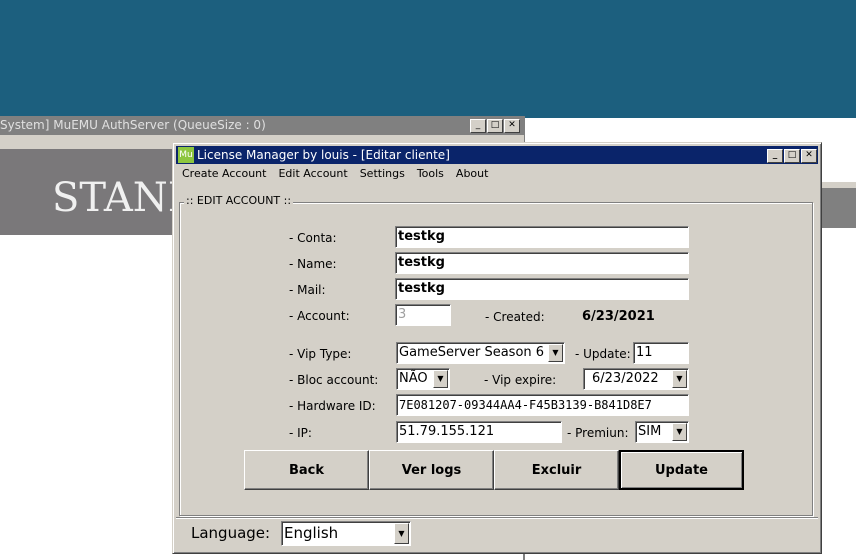 This screenshot has height=560, width=856. I want to click on premium-value: SIM, so click(650, 431).